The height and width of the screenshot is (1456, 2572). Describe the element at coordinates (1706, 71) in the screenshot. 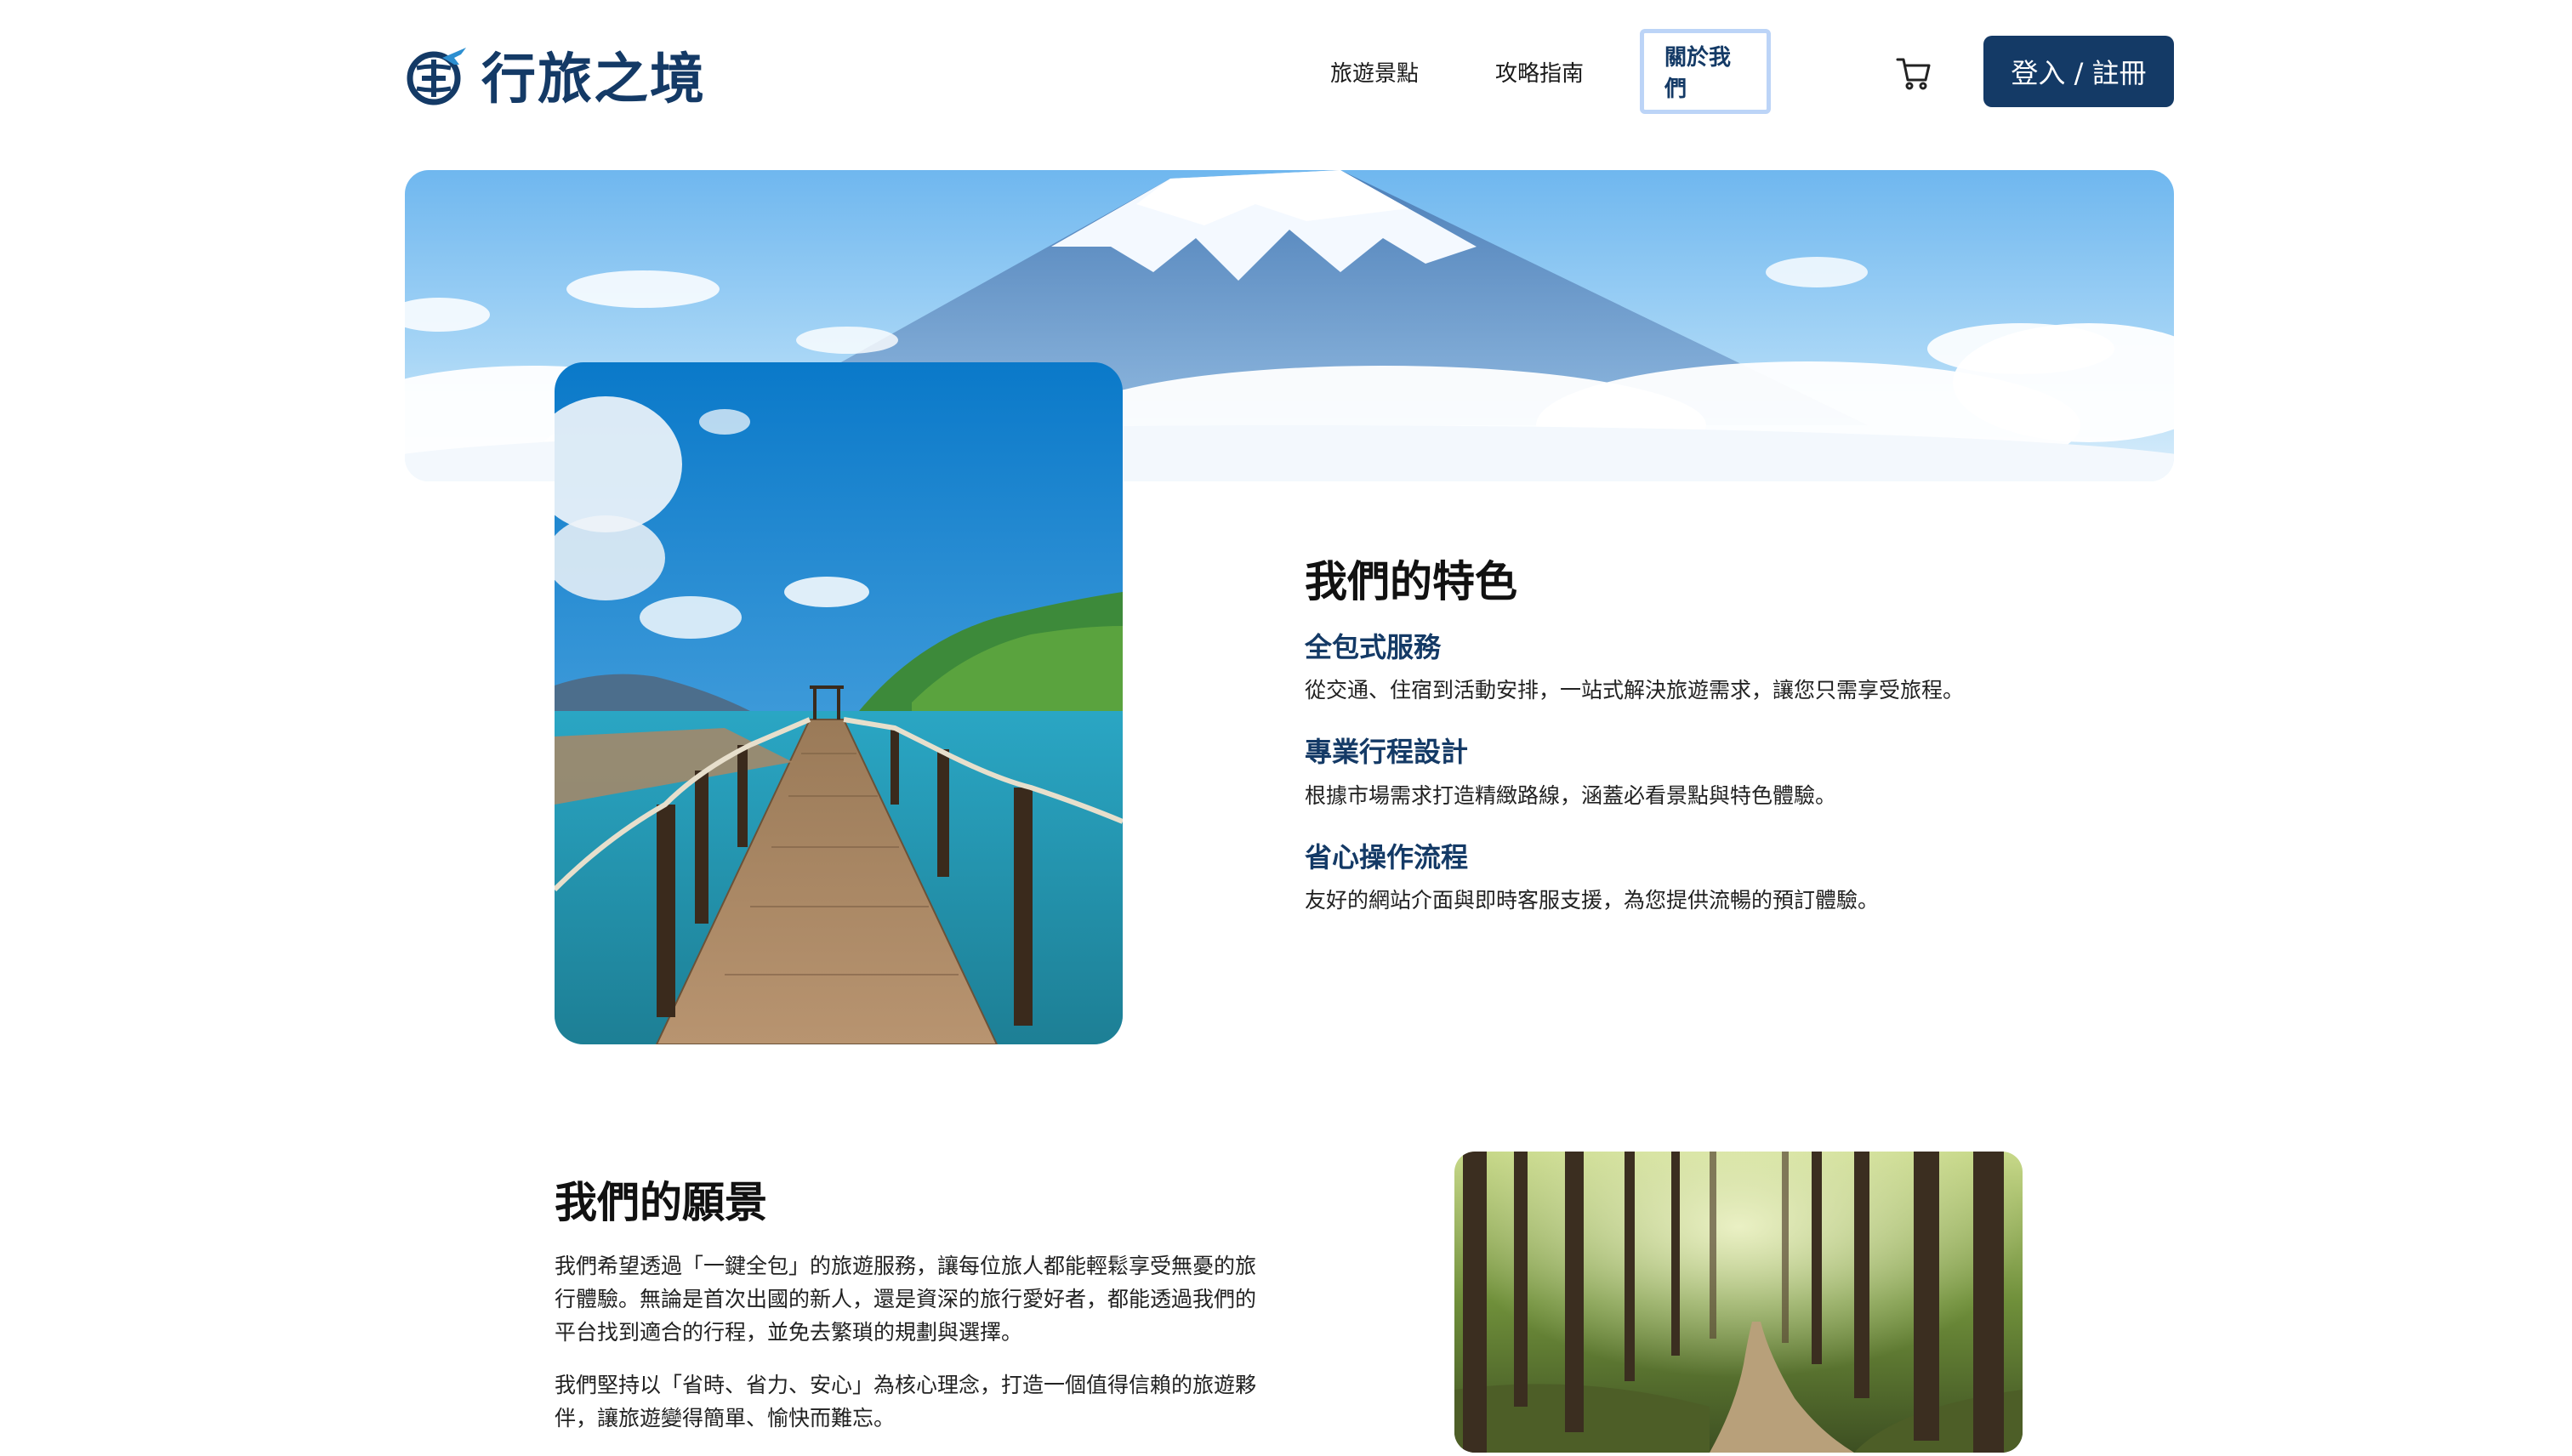

I see `nav-item-about-us: 關於我們` at that location.